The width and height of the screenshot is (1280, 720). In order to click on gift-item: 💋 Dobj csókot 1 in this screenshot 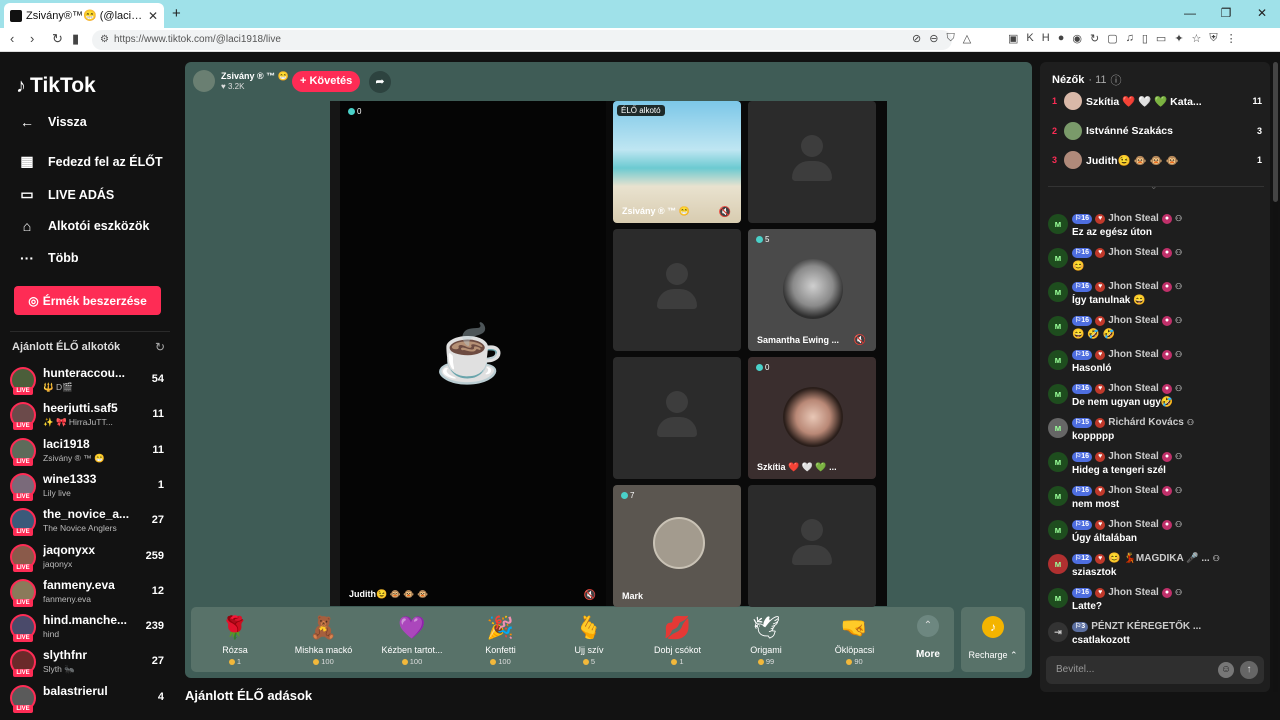, I will do `click(678, 640)`.